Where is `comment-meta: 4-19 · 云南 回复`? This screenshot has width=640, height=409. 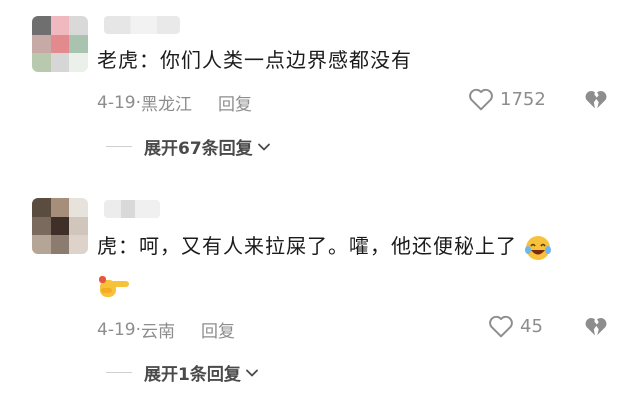
comment-meta: 4-19 · 云南 回复 is located at coordinates (166, 330).